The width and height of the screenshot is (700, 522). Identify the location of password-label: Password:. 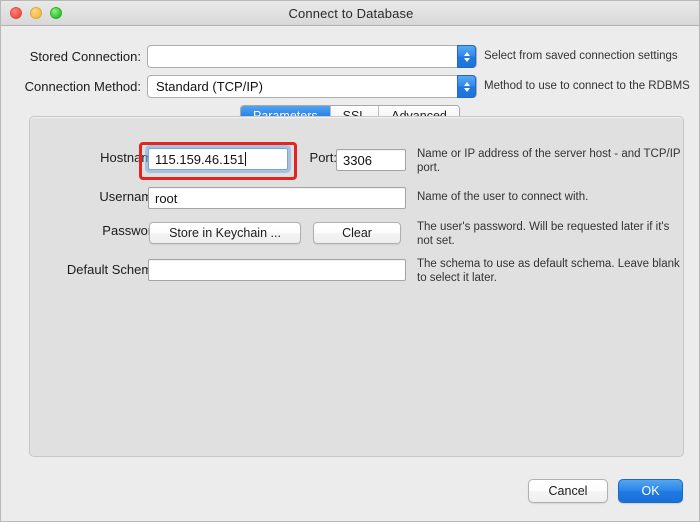
(132, 230).